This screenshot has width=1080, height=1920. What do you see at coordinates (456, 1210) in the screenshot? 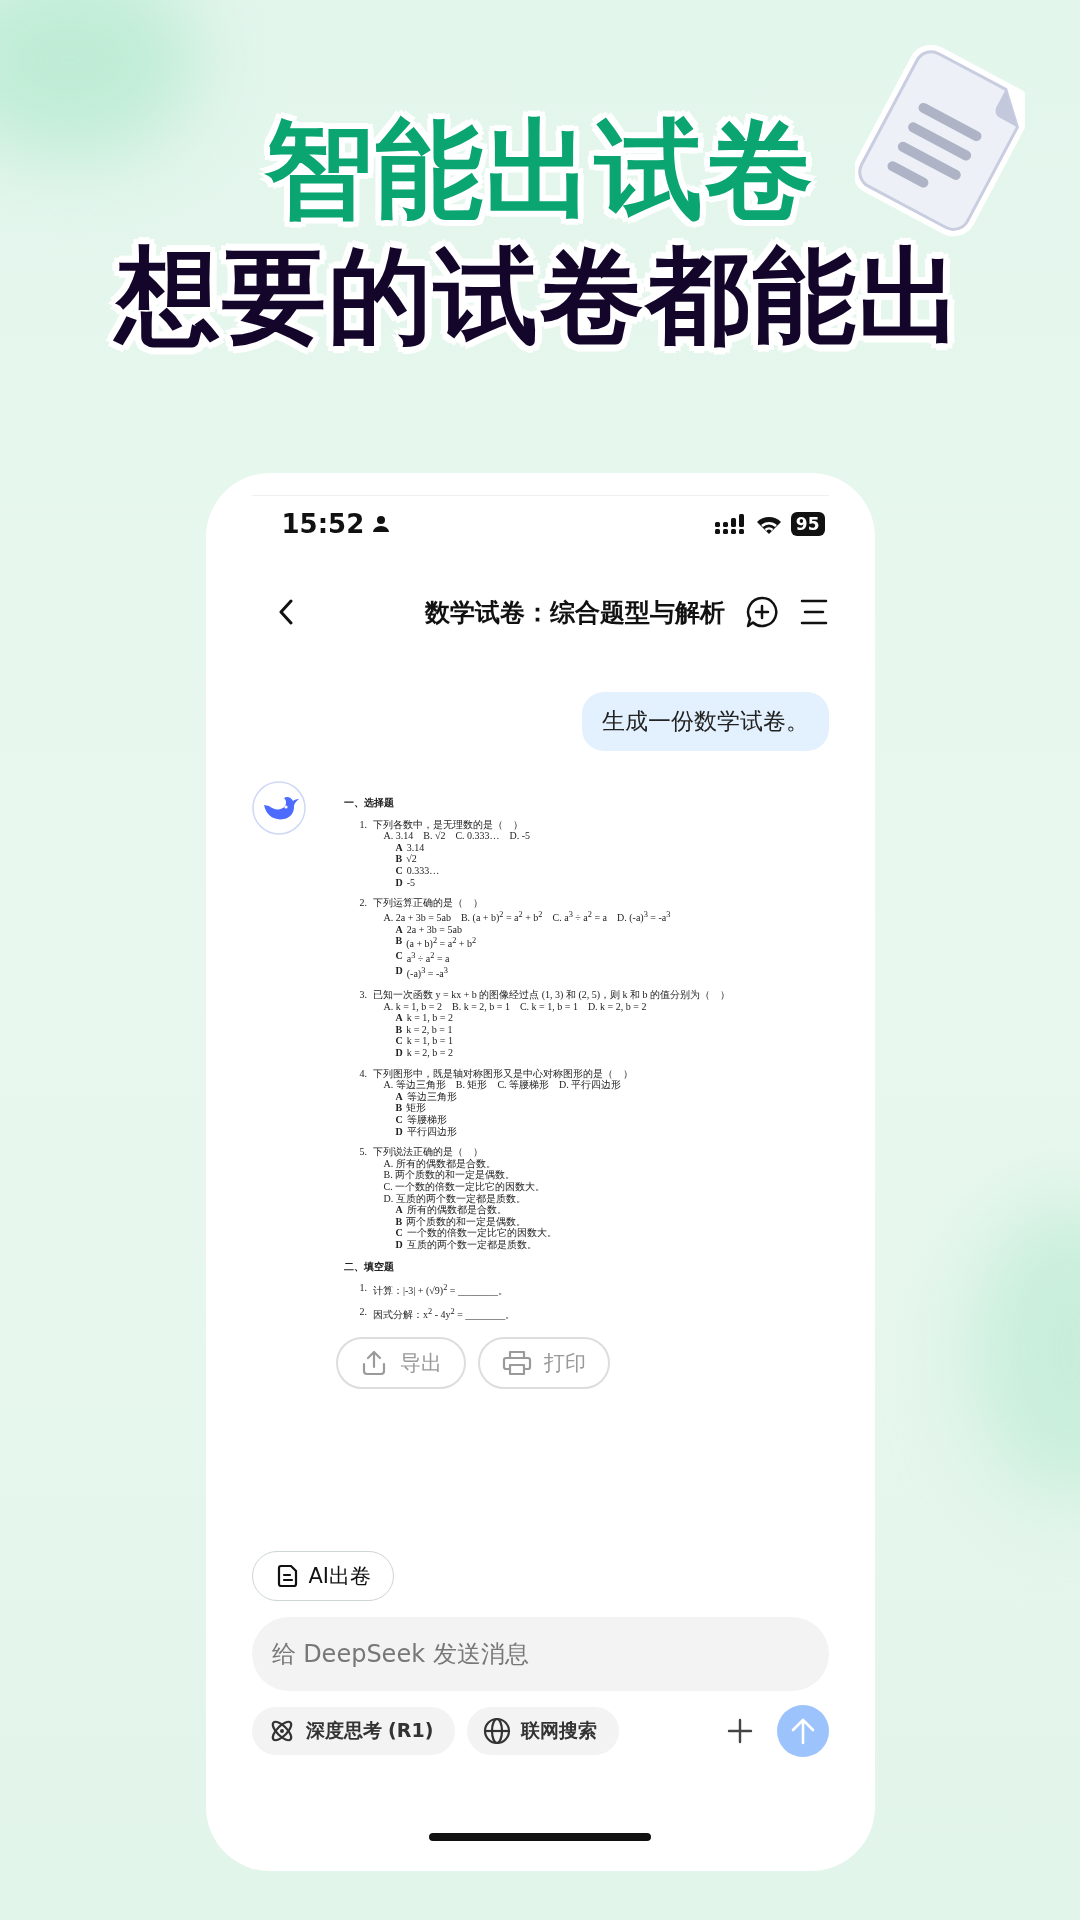
I see `answer-text: 所有的偶数都是合数。` at bounding box center [456, 1210].